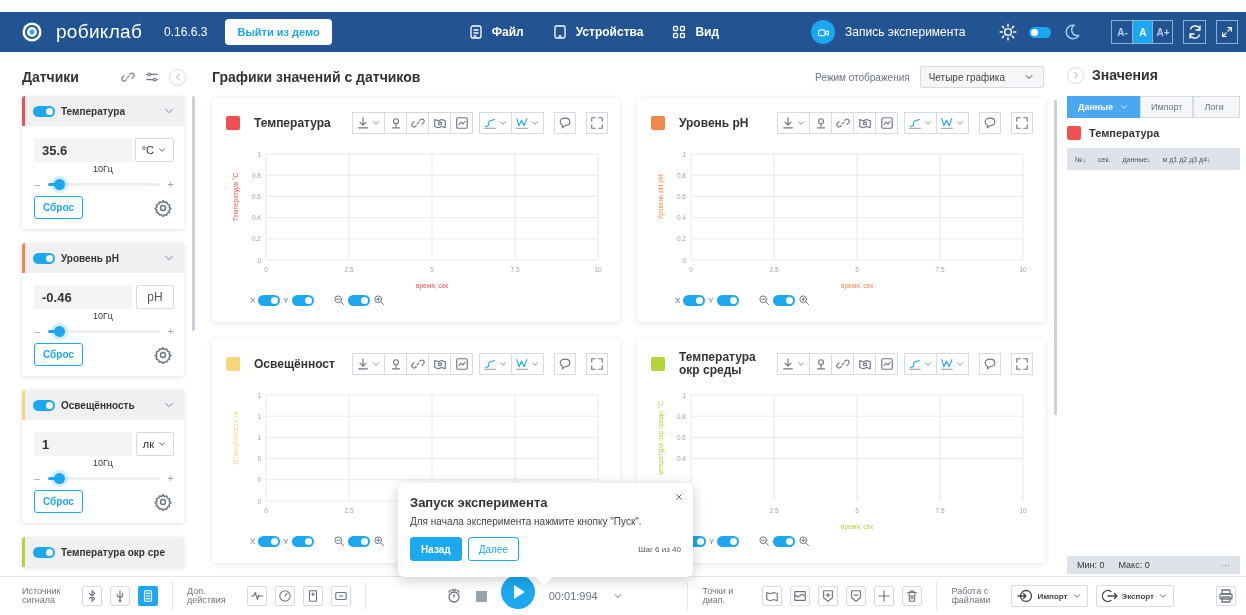 This screenshot has width=1246, height=615. What do you see at coordinates (915, 123) in the screenshot?
I see `line-chart-icon` at bounding box center [915, 123].